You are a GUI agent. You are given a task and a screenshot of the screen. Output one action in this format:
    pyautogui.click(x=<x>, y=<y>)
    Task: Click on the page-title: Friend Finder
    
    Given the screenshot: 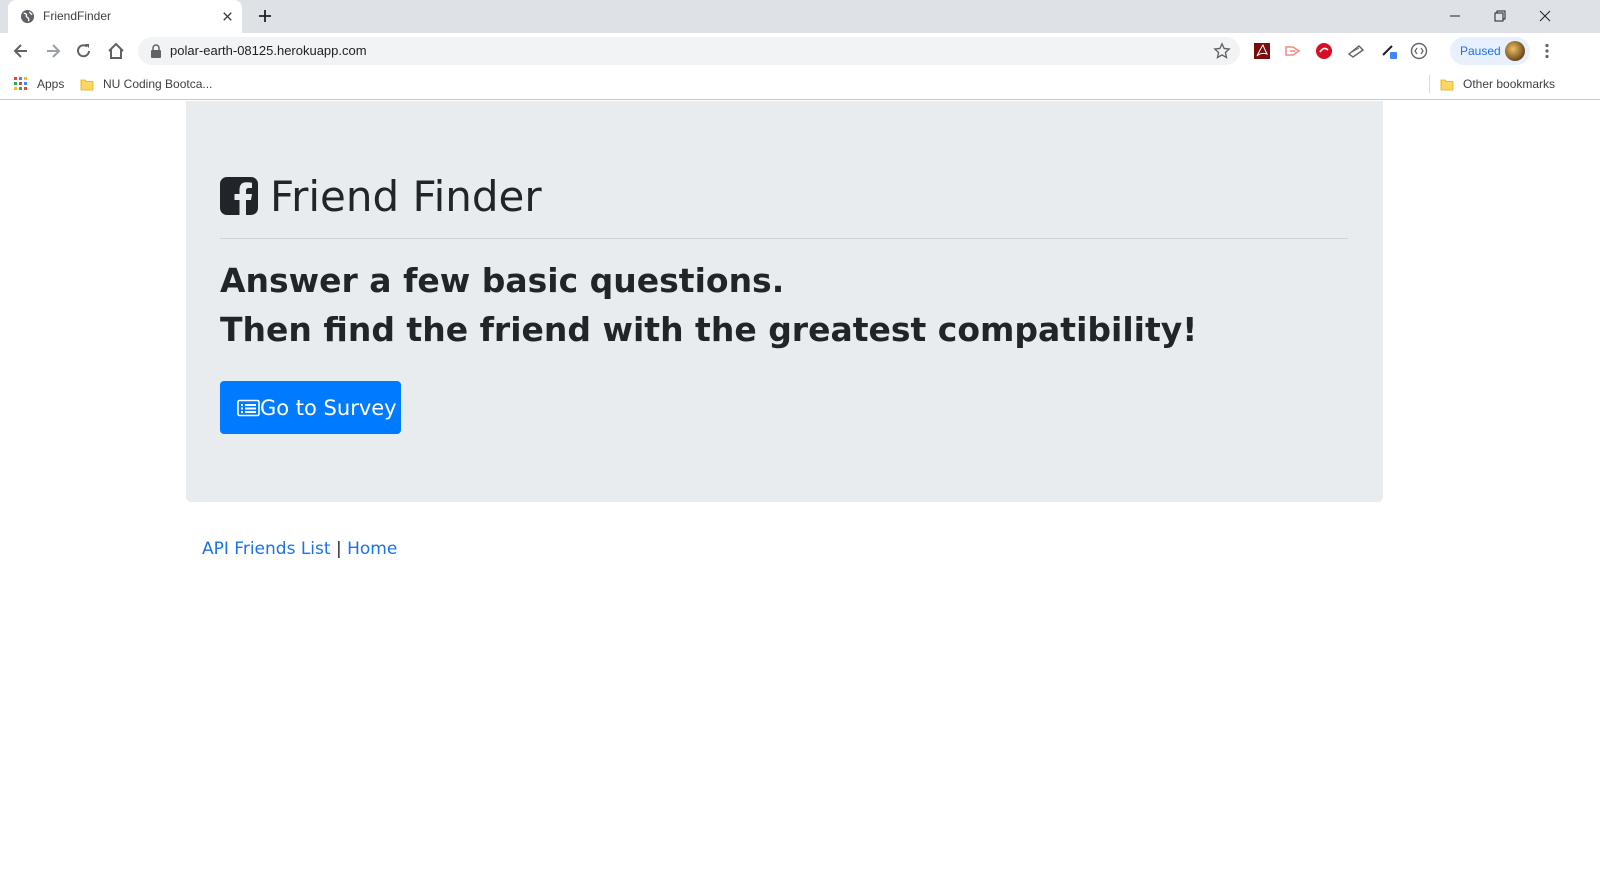 What is the action you would take?
    pyautogui.click(x=406, y=196)
    